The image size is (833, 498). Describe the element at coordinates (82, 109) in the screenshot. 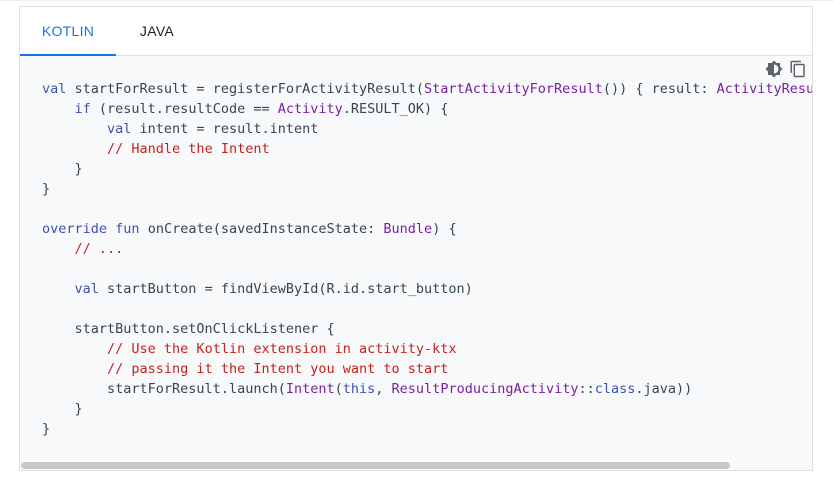

I see `code-token: if` at that location.